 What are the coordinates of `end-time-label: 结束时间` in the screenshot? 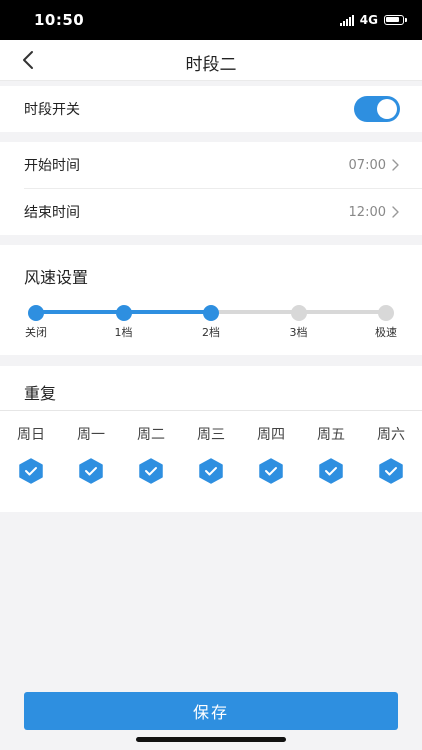 It's located at (52, 213).